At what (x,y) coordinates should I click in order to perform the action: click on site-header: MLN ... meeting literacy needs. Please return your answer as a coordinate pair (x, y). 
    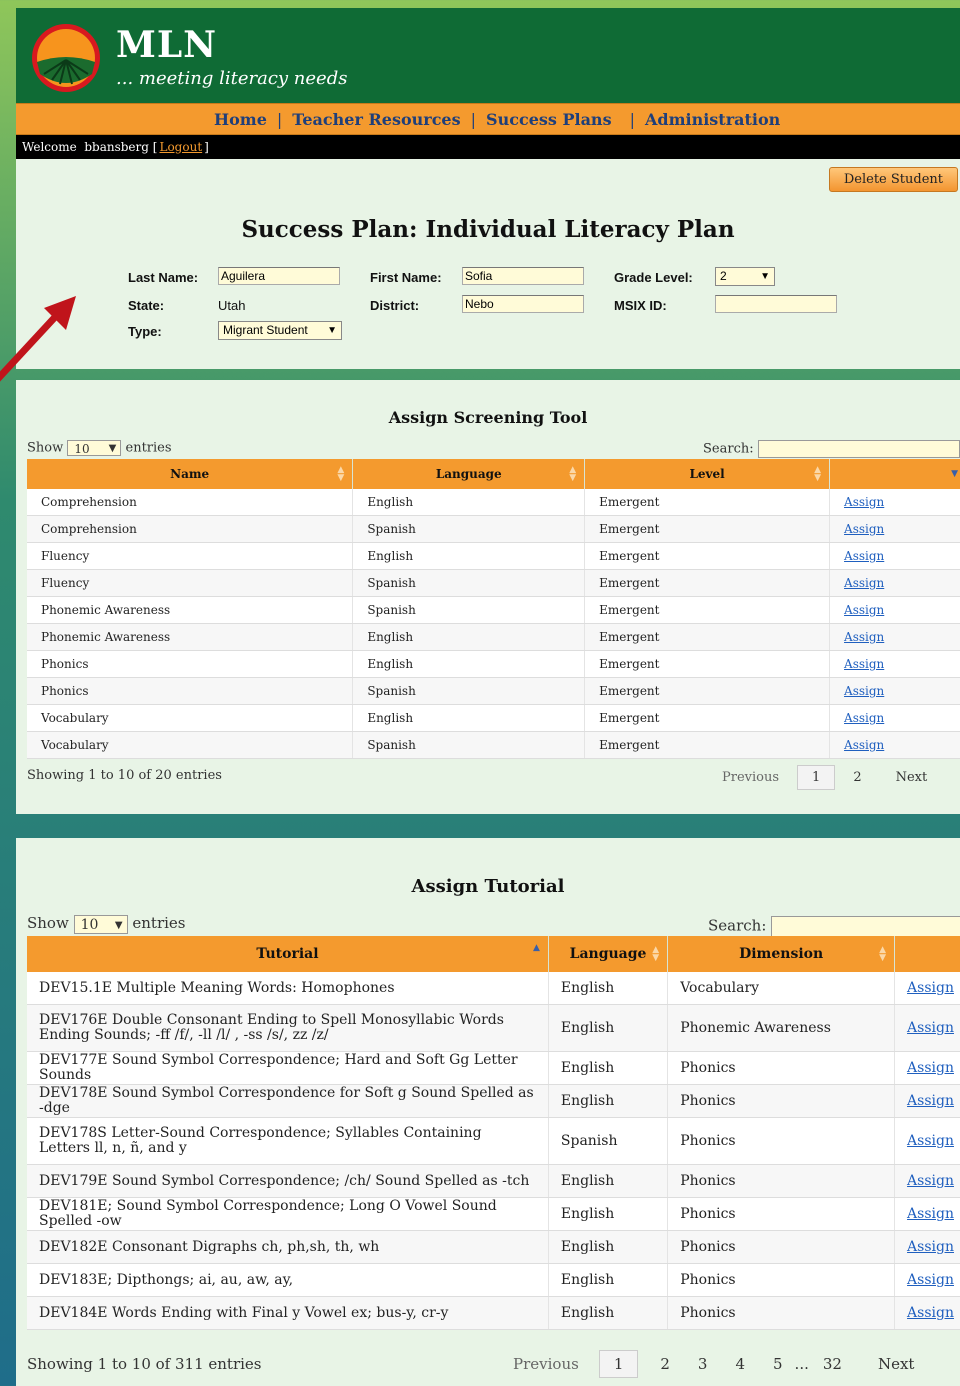
    Looking at the image, I should click on (488, 55).